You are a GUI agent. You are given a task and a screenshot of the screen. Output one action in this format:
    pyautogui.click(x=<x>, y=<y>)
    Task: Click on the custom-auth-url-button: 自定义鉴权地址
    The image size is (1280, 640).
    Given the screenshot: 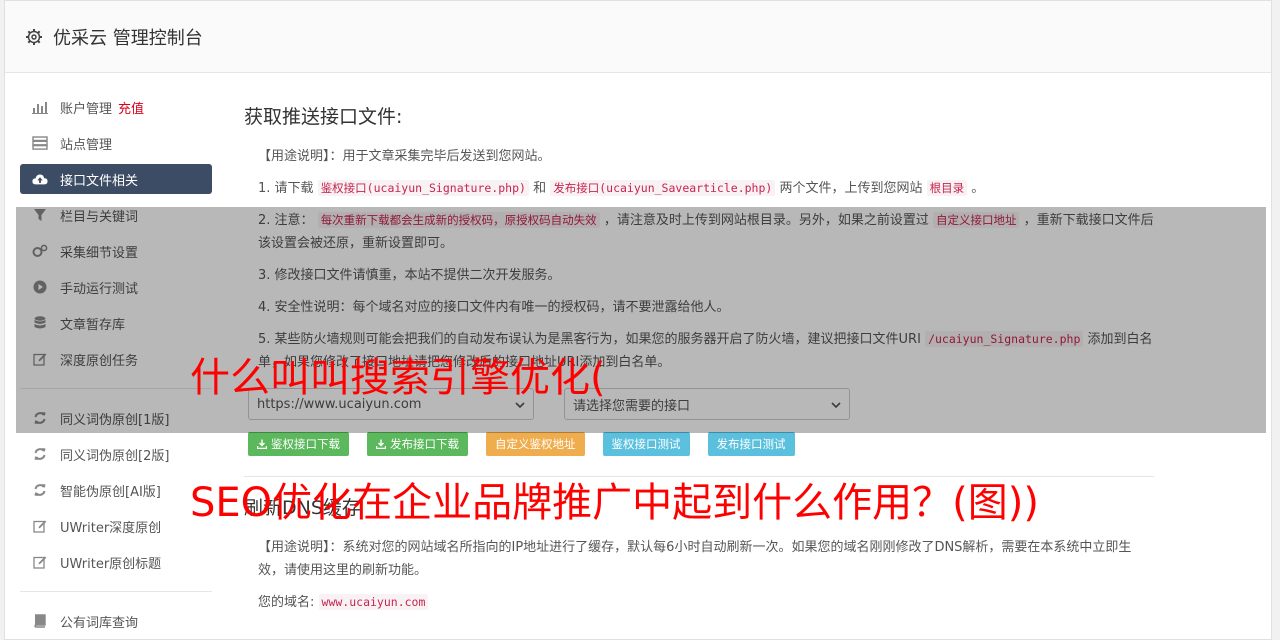 What is the action you would take?
    pyautogui.click(x=535, y=444)
    